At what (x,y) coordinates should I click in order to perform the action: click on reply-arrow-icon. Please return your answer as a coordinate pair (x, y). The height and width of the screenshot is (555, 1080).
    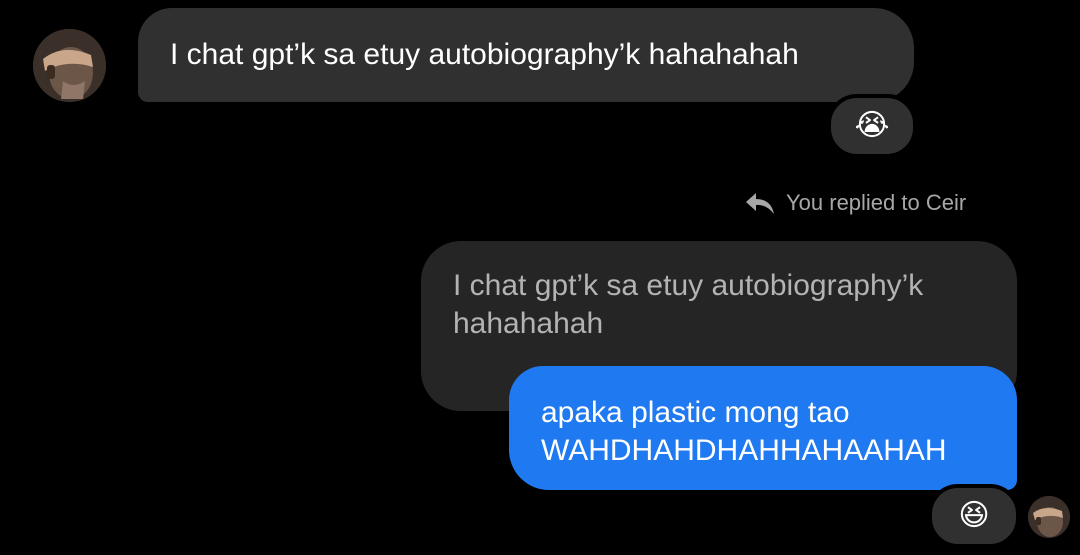
    Looking at the image, I should click on (760, 203).